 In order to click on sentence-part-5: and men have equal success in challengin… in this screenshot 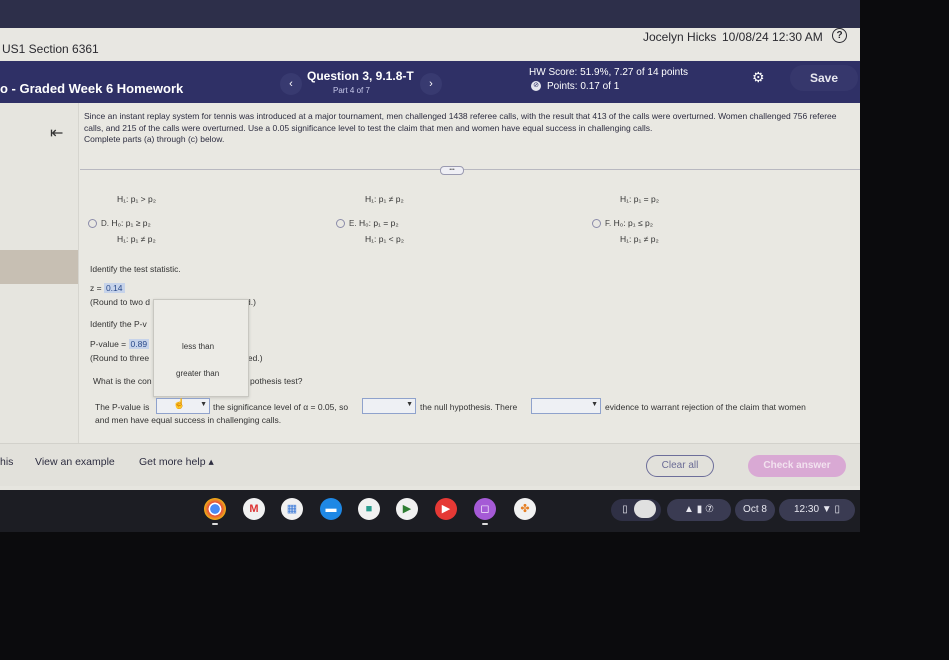, I will do `click(188, 420)`.